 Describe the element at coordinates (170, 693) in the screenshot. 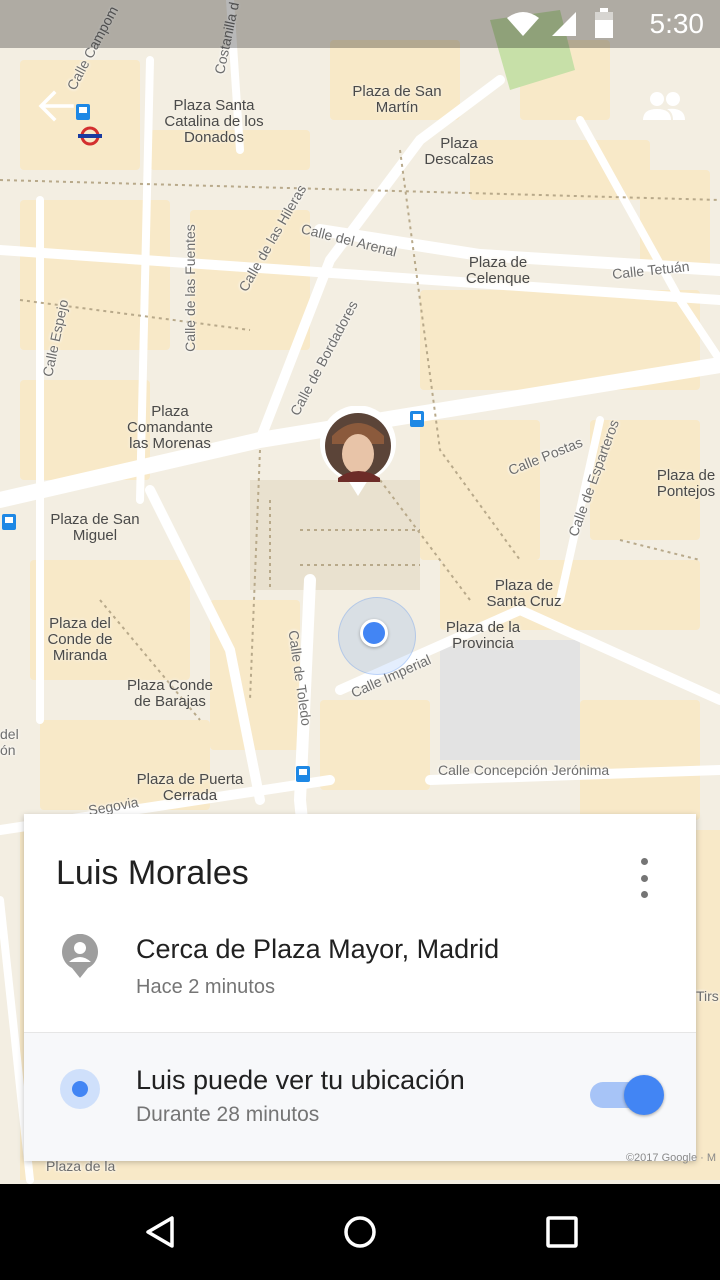

I see `place-label: Plaza Conde de Barajas` at that location.